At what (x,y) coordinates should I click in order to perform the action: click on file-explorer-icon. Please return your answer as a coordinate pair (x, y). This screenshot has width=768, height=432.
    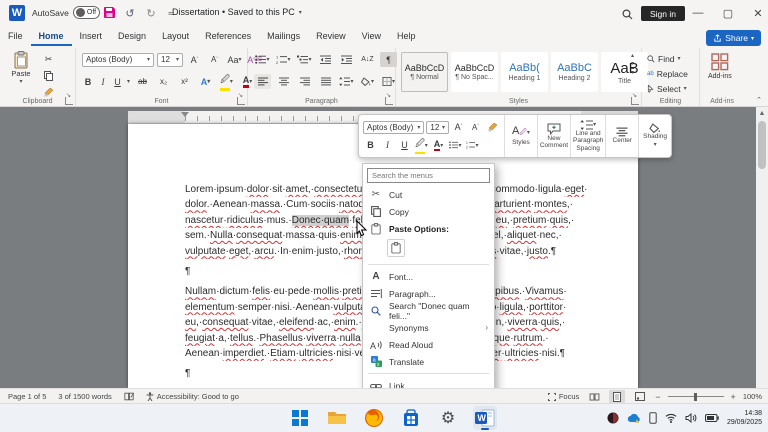
    Looking at the image, I should click on (337, 418).